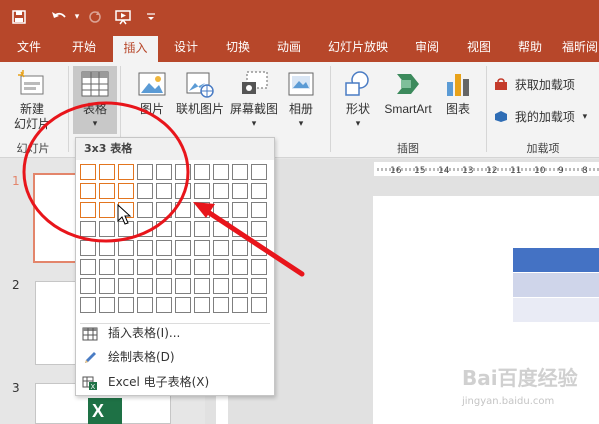 The height and width of the screenshot is (424, 599). What do you see at coordinates (151, 17) in the screenshot?
I see `customize-quick-access-icon` at bounding box center [151, 17].